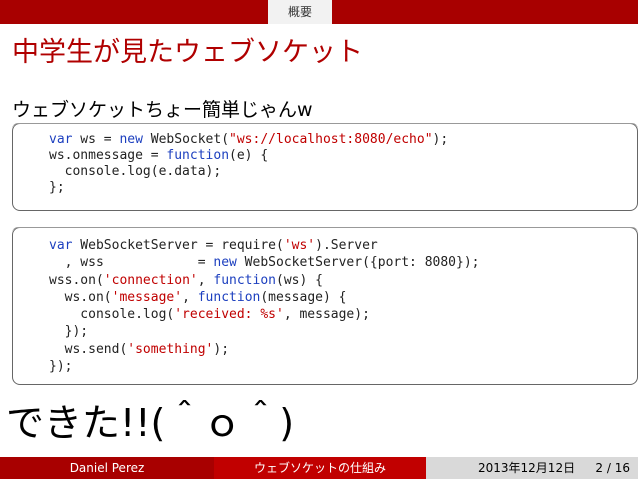  What do you see at coordinates (187, 52) in the screenshot?
I see `slide-title: 中学生が見たウェブソケット` at bounding box center [187, 52].